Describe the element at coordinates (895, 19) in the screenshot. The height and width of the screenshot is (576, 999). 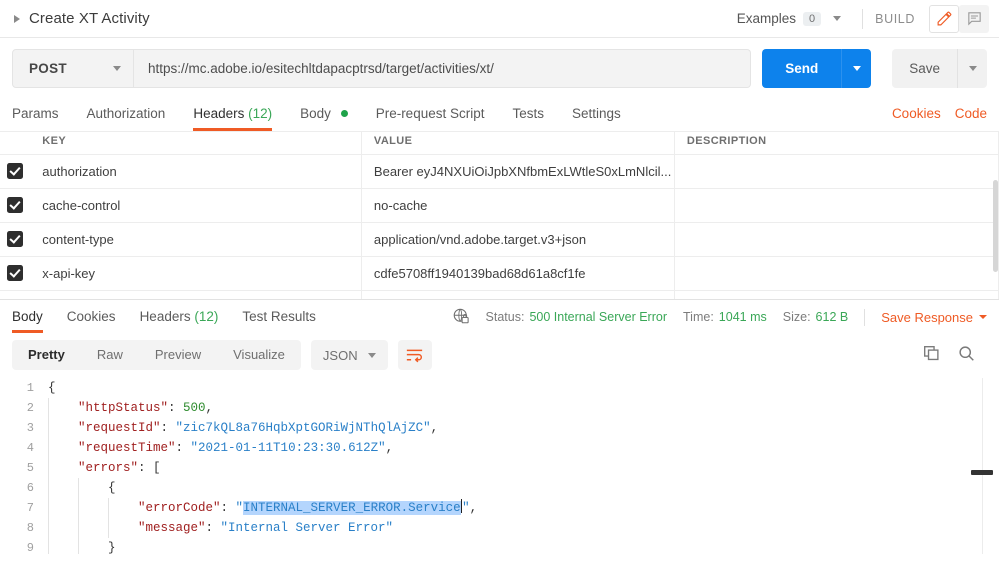
I see `build-label: BUILD` at that location.